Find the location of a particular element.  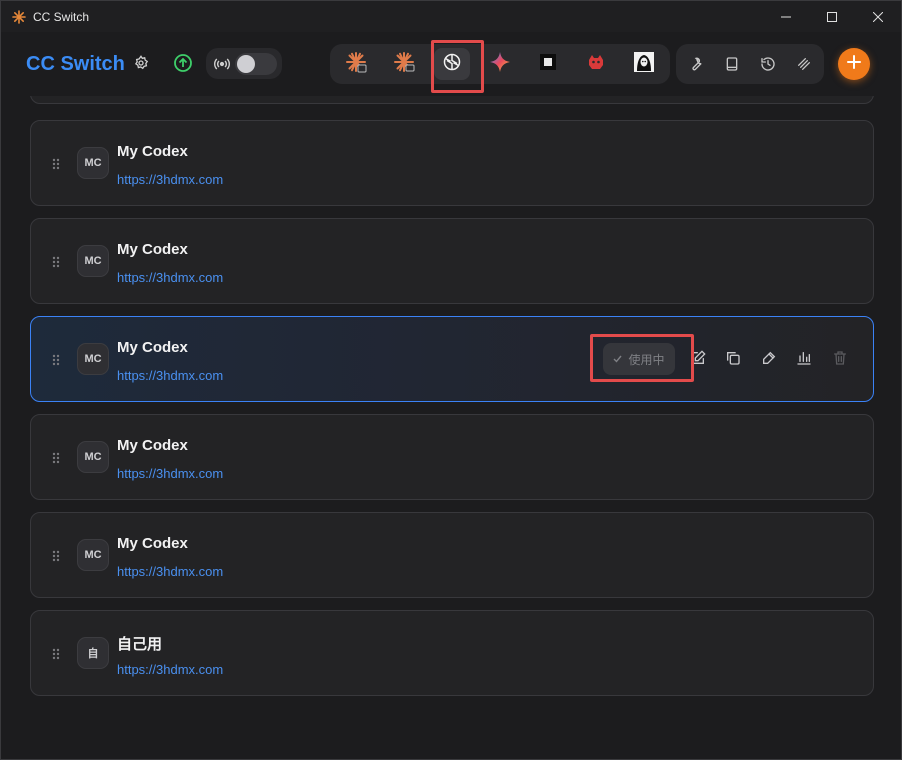

tab-codex is located at coordinates (452, 64).